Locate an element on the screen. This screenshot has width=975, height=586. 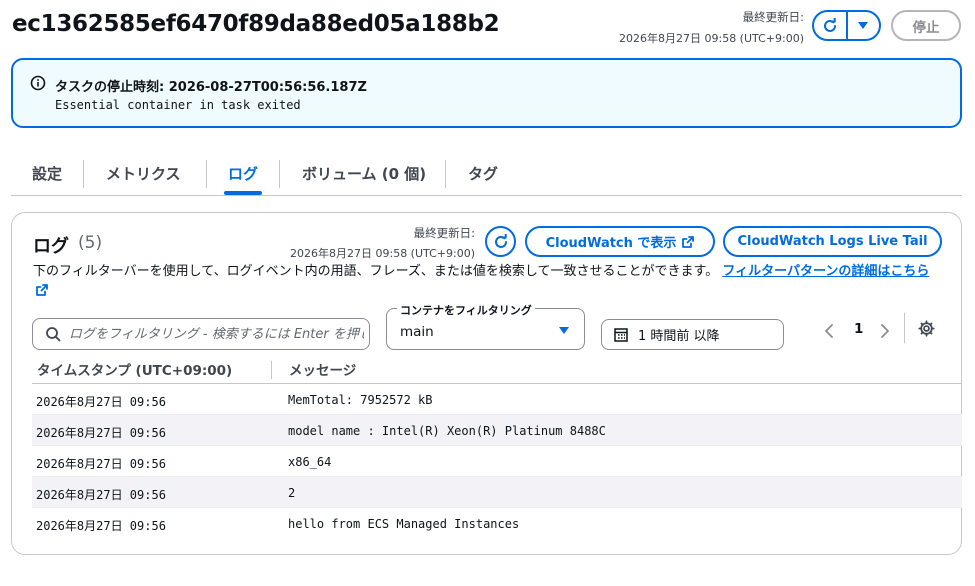
container-filter-value: main is located at coordinates (417, 332).